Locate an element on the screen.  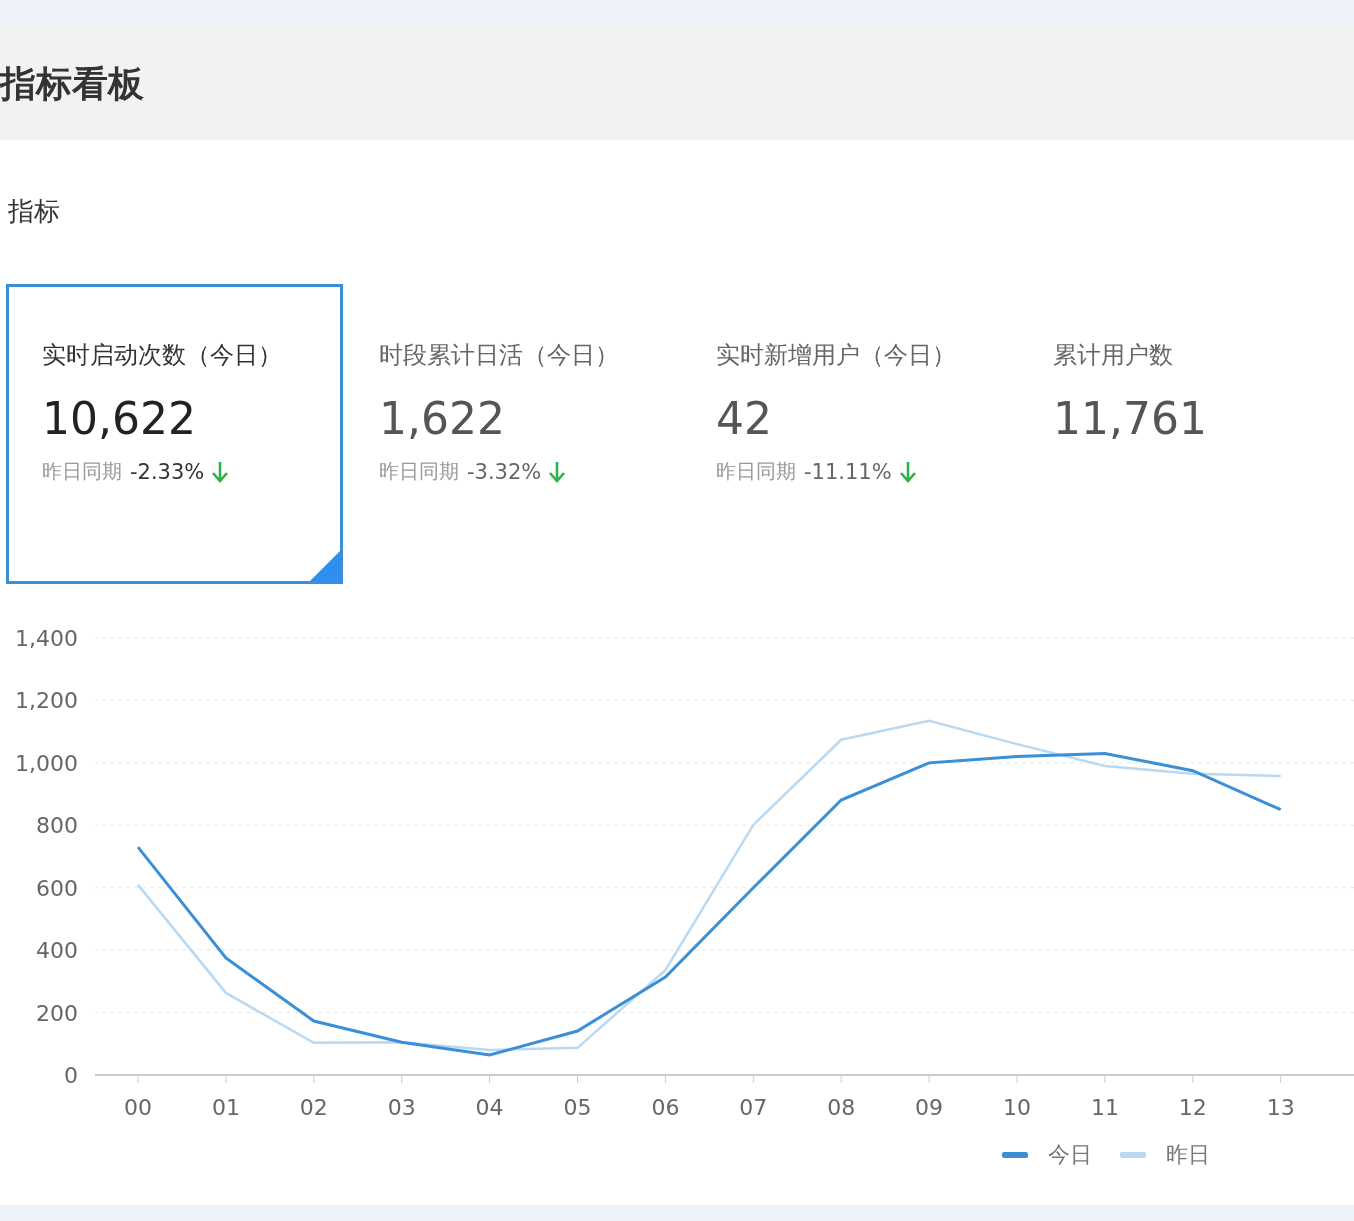
metric-label: 时段累计日活（今日） is located at coordinates (499, 355).